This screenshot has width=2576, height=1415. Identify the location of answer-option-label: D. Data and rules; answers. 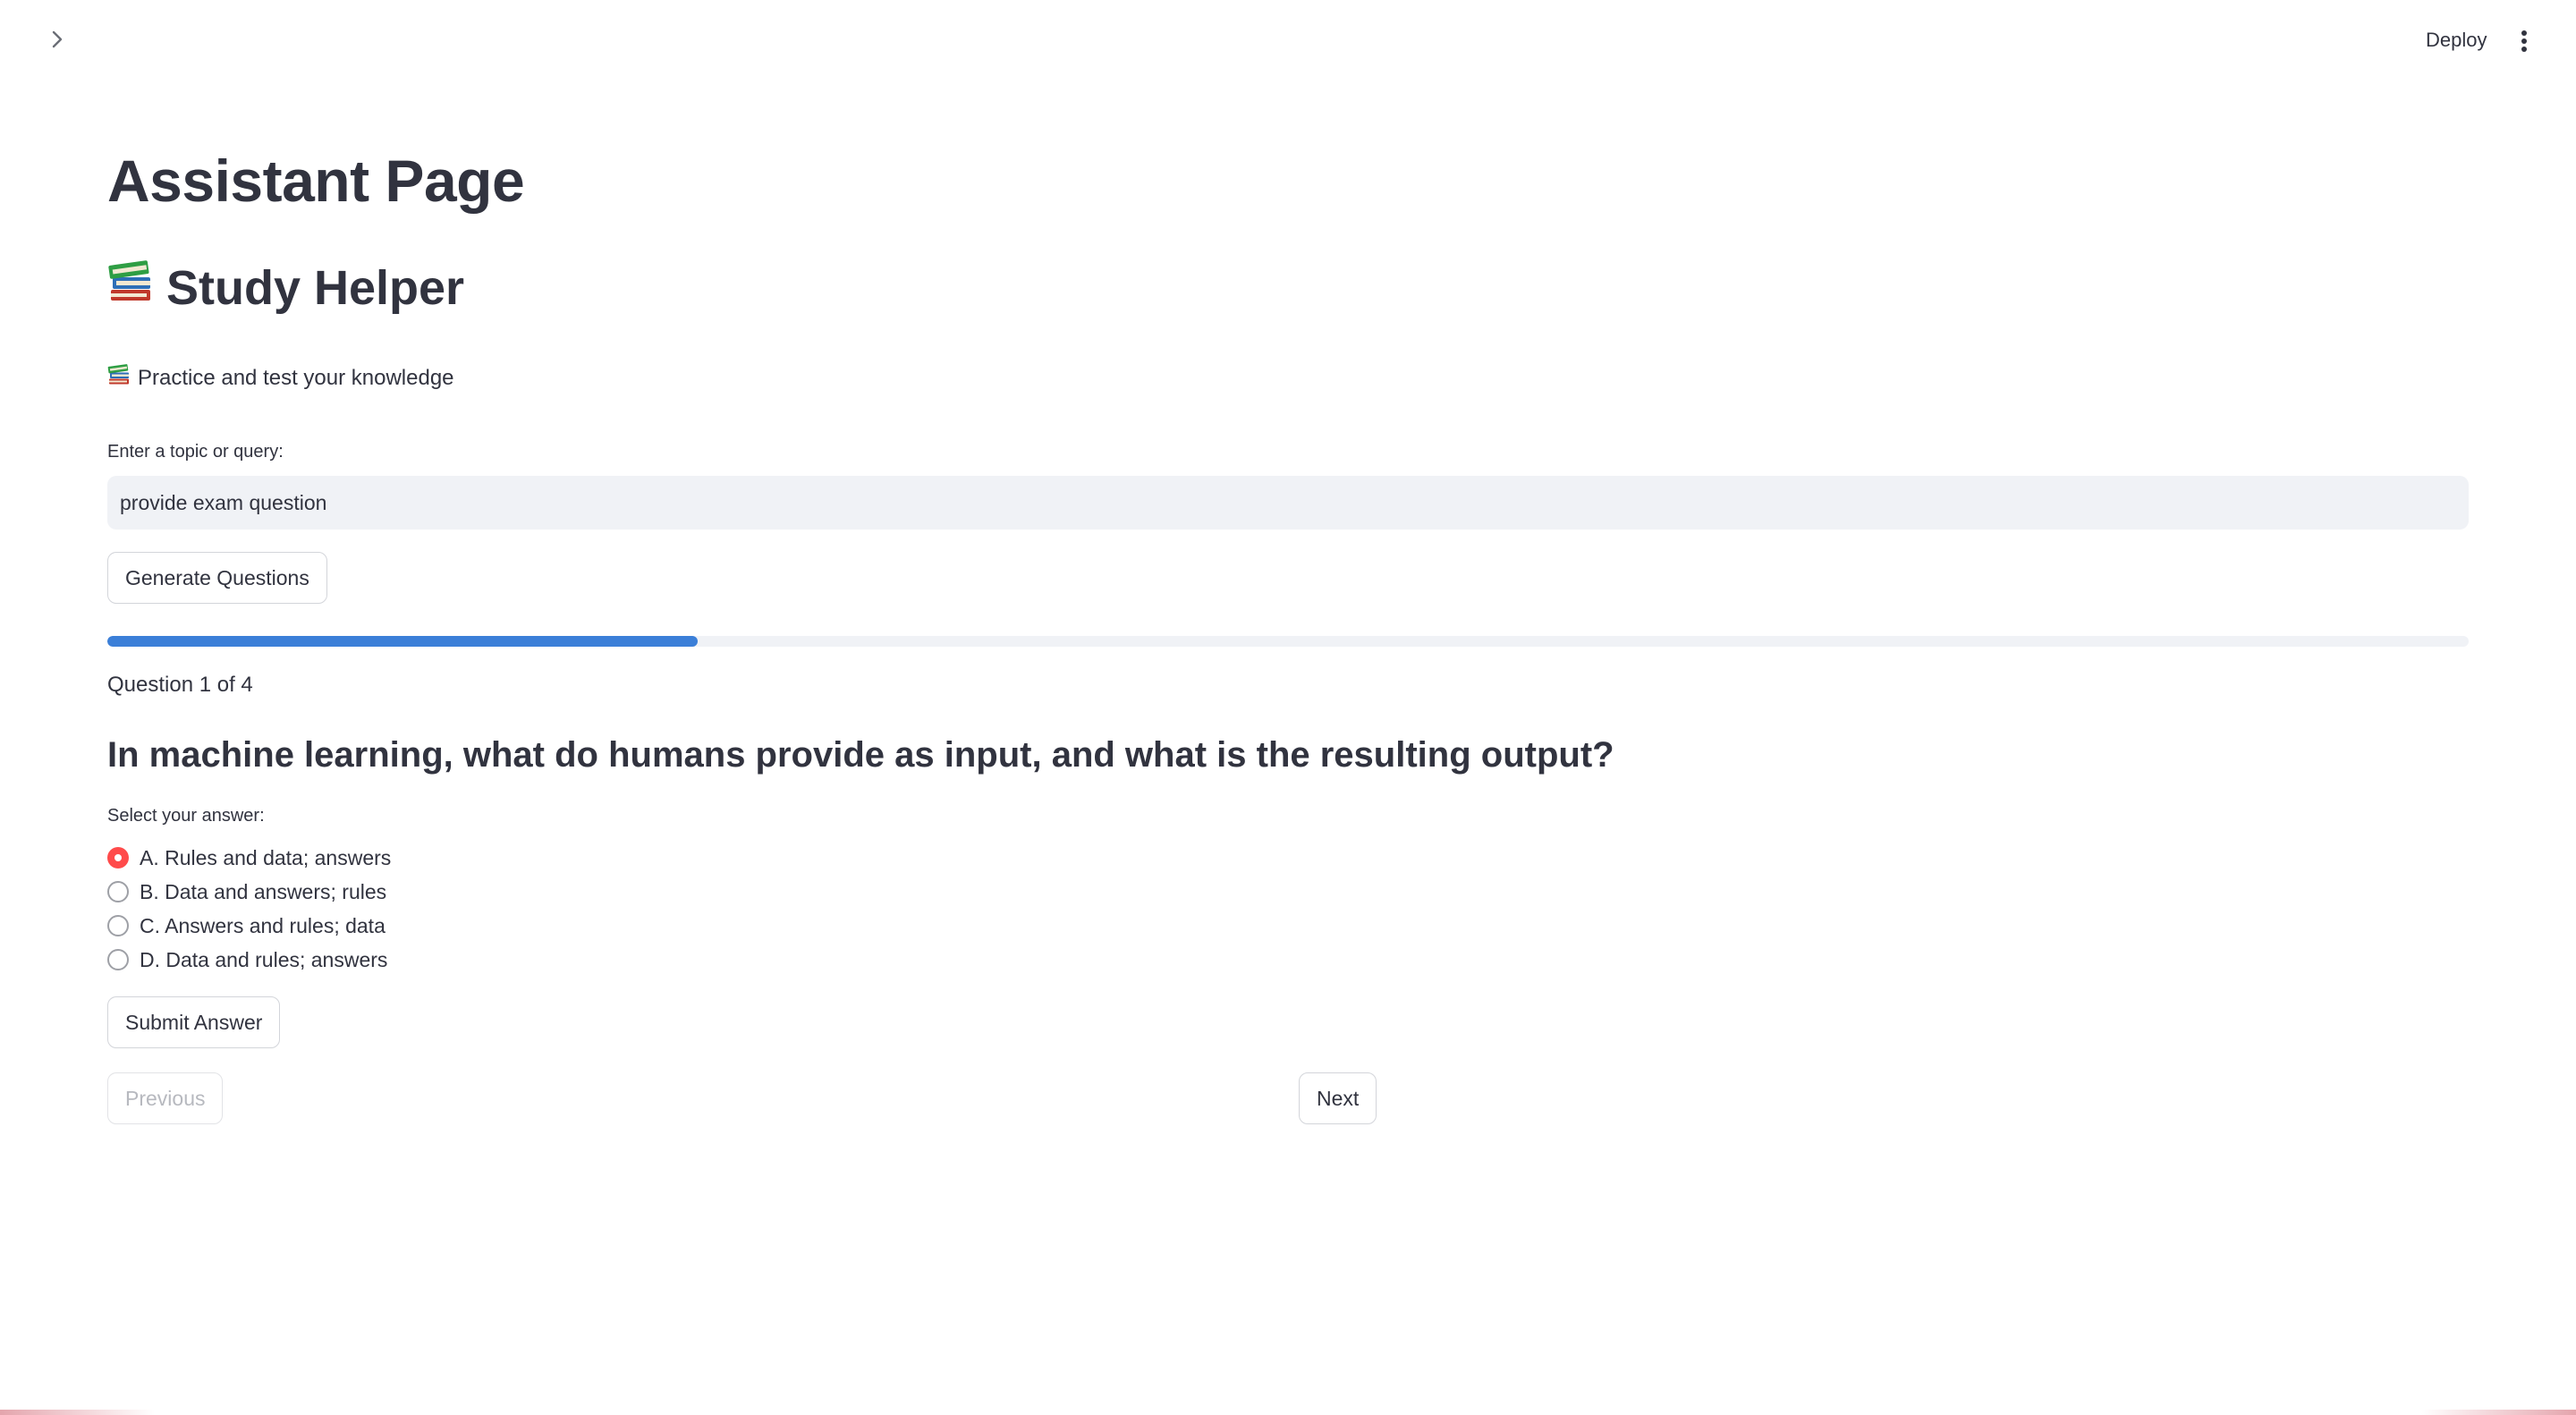
(264, 959).